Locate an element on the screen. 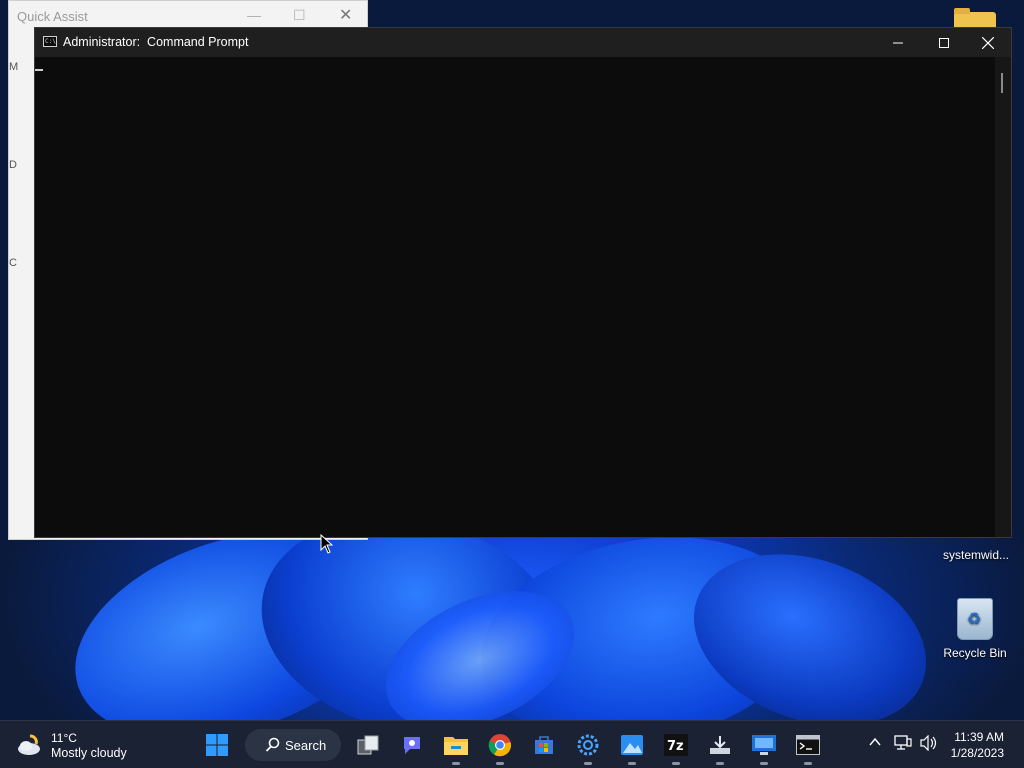 The height and width of the screenshot is (768, 1024). photos-button is located at coordinates (632, 747).